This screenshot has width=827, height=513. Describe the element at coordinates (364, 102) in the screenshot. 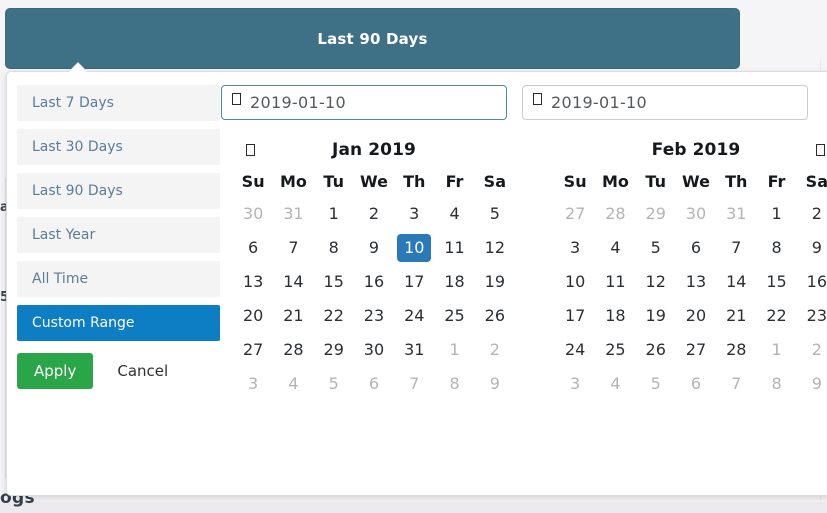

I see `start-date-field: 2019-01-10` at that location.